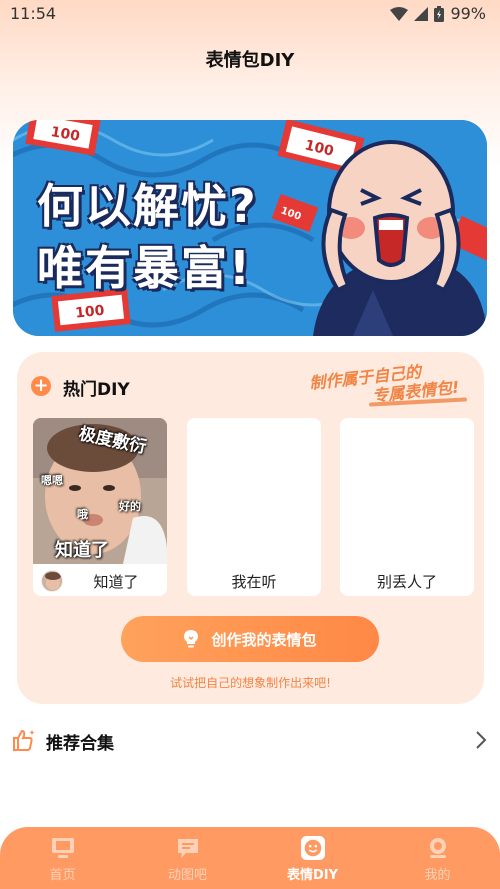  What do you see at coordinates (312, 875) in the screenshot?
I see `tab-label: 表情DIY` at bounding box center [312, 875].